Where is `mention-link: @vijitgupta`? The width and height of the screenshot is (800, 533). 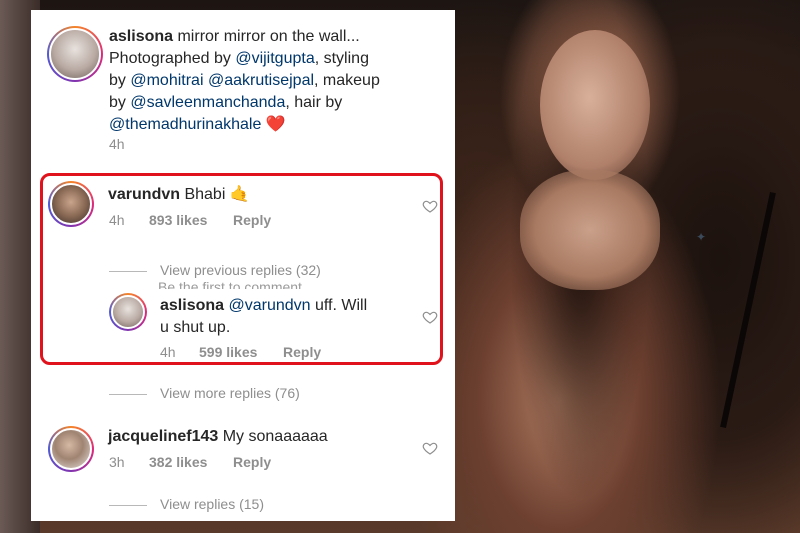
mention-link: @vijitgupta is located at coordinates (274, 58).